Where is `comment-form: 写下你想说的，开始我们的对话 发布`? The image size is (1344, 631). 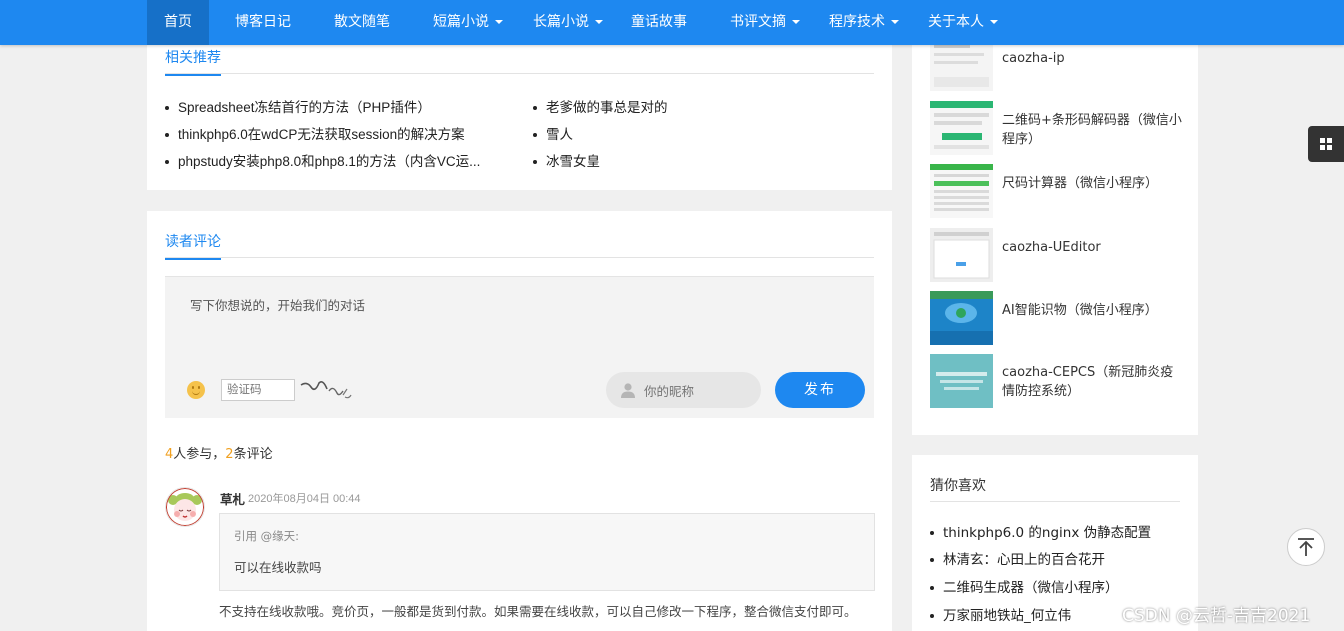
comment-form: 写下你想说的，开始我们的对话 发布 is located at coordinates (519, 347).